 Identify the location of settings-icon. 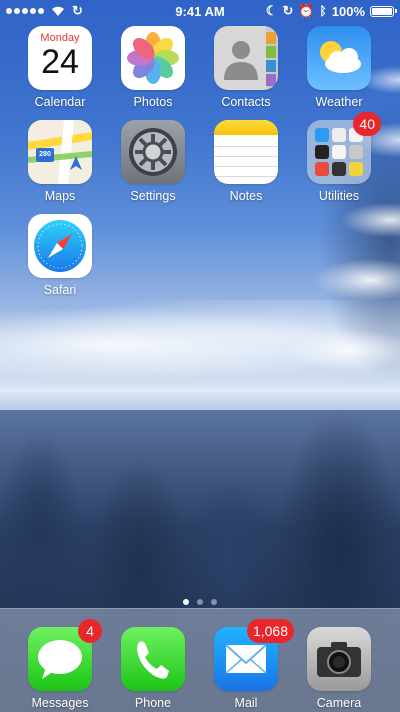
(153, 152).